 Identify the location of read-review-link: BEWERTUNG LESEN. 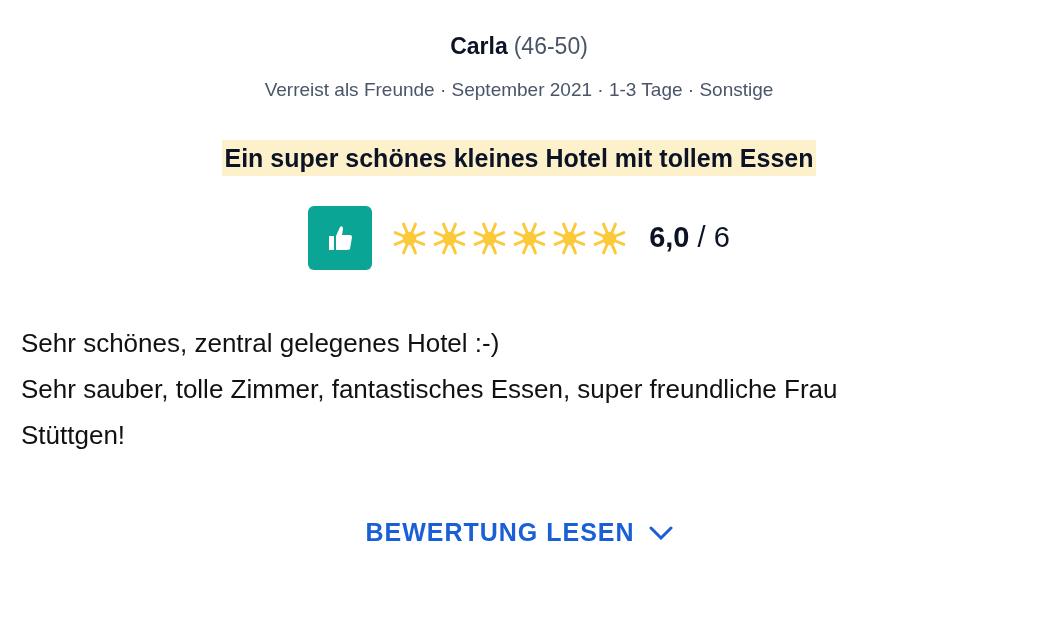
(519, 533).